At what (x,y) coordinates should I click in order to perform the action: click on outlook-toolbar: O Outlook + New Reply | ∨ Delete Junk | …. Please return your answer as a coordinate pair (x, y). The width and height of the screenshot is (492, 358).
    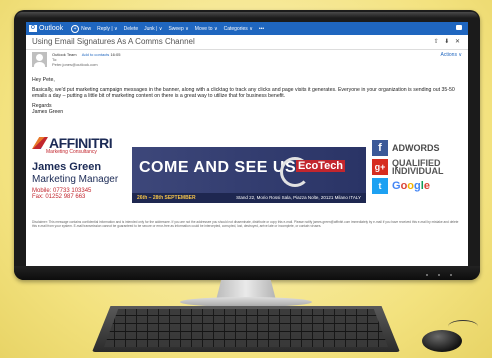
    Looking at the image, I should click on (247, 28).